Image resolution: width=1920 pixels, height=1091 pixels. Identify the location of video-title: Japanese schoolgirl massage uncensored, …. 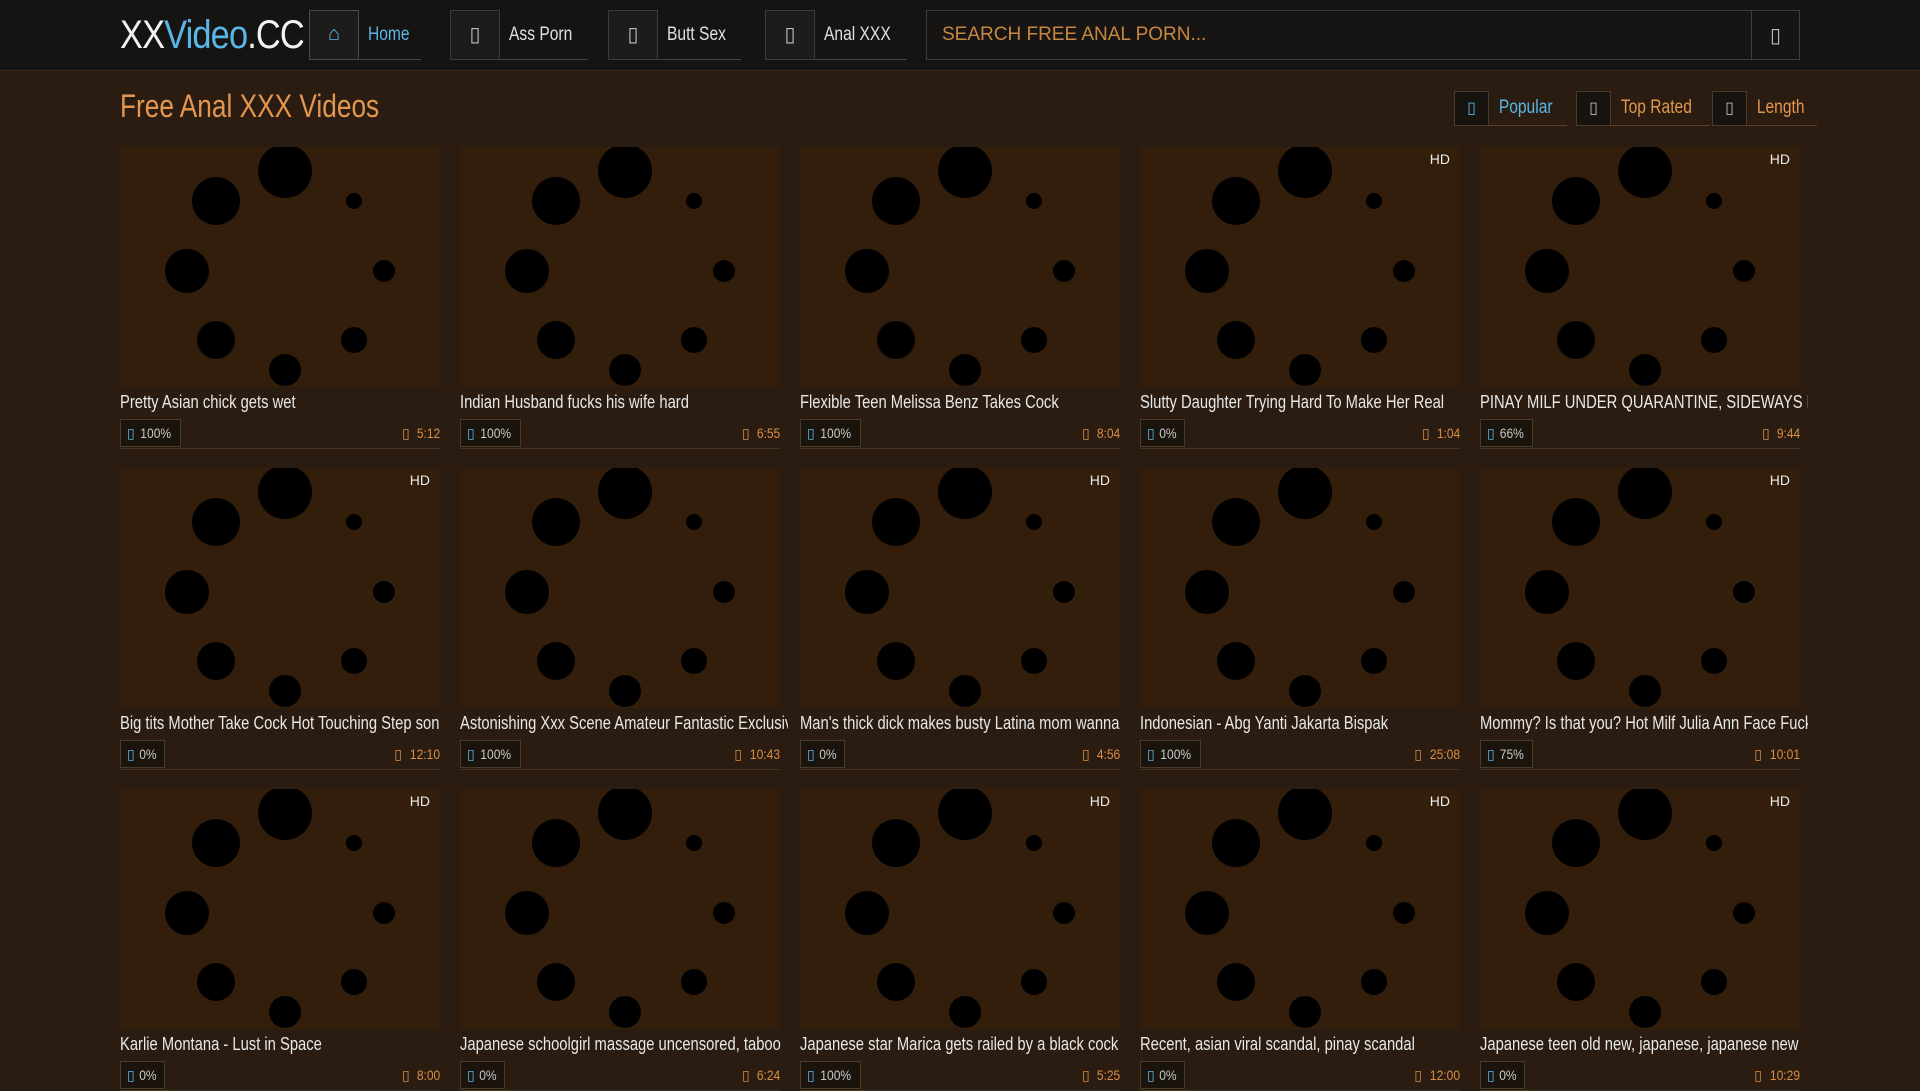
(624, 1044).